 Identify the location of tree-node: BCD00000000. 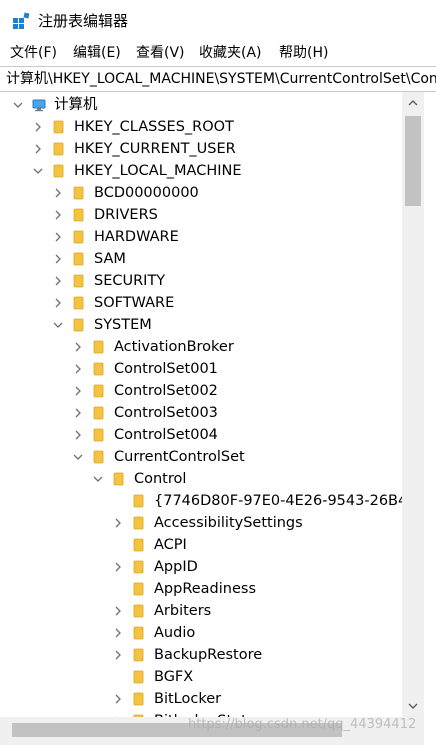
(200, 193).